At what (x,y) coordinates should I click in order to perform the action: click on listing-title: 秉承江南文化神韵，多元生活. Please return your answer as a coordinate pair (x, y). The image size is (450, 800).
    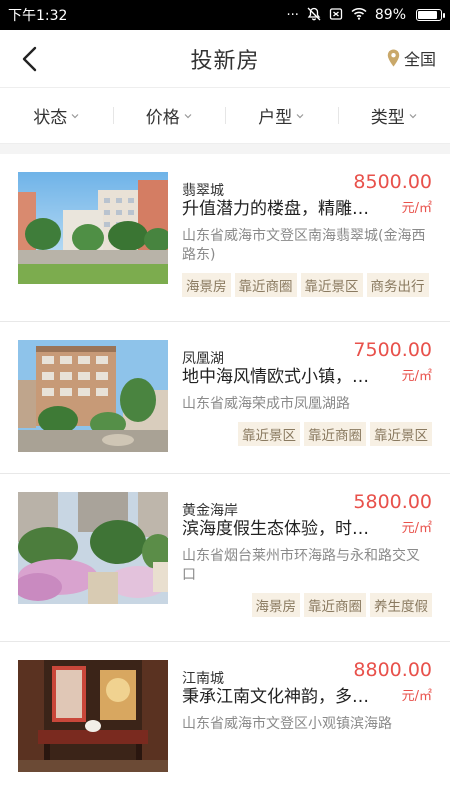
    Looking at the image, I should click on (282, 696).